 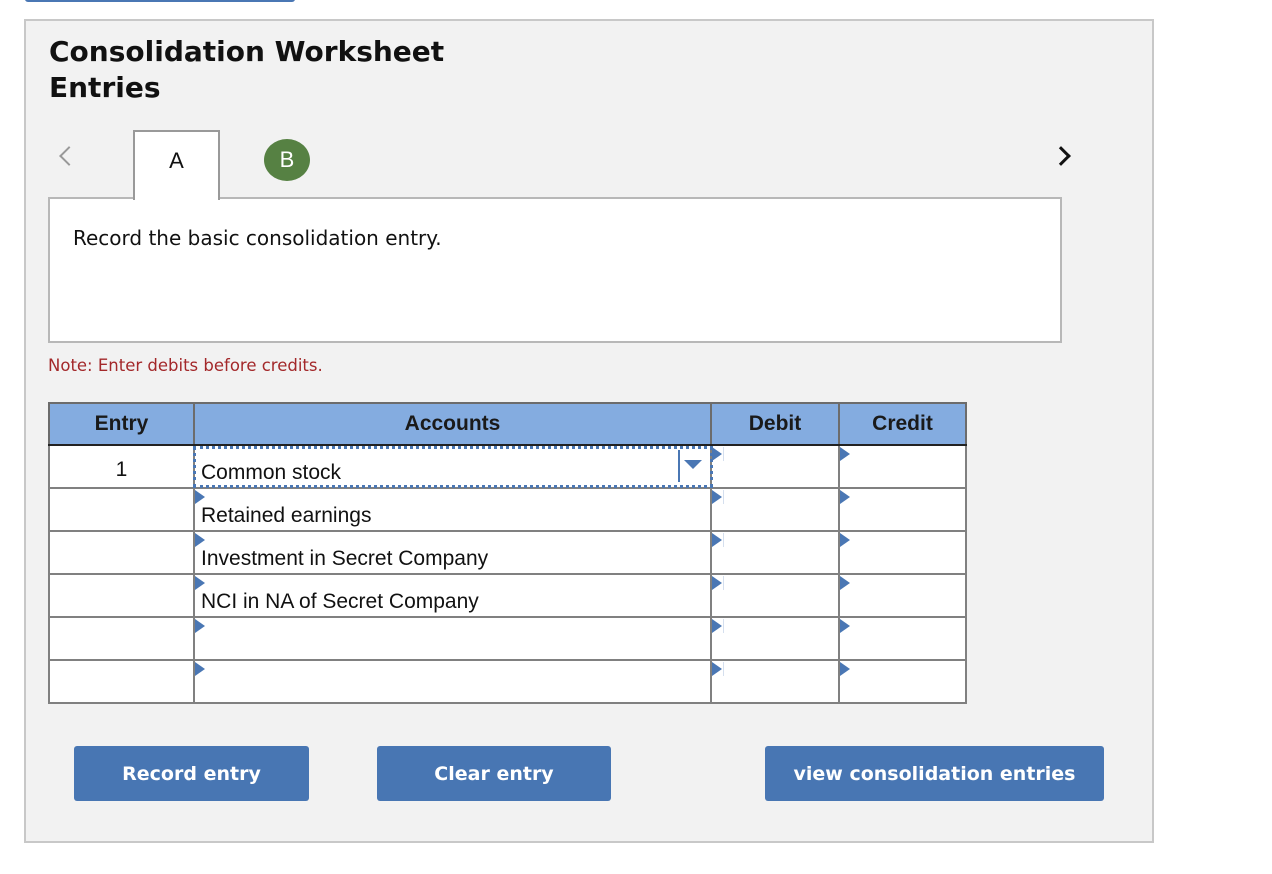 I want to click on account-value: NCI in NA of Secret Company, so click(x=340, y=601).